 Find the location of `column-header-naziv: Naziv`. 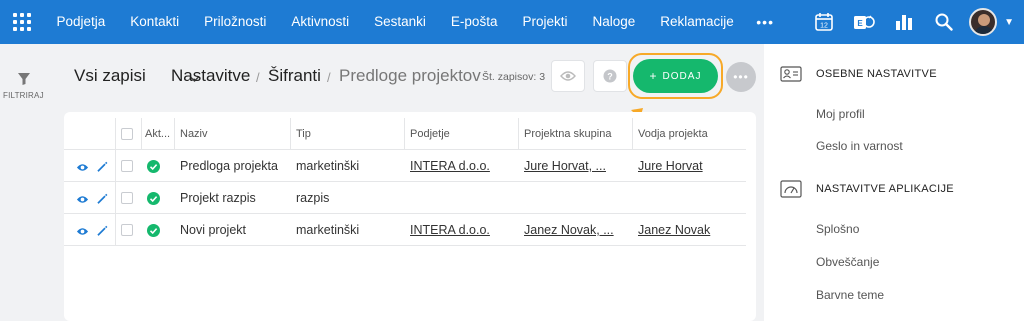

column-header-naziv: Naziv is located at coordinates (194, 134).